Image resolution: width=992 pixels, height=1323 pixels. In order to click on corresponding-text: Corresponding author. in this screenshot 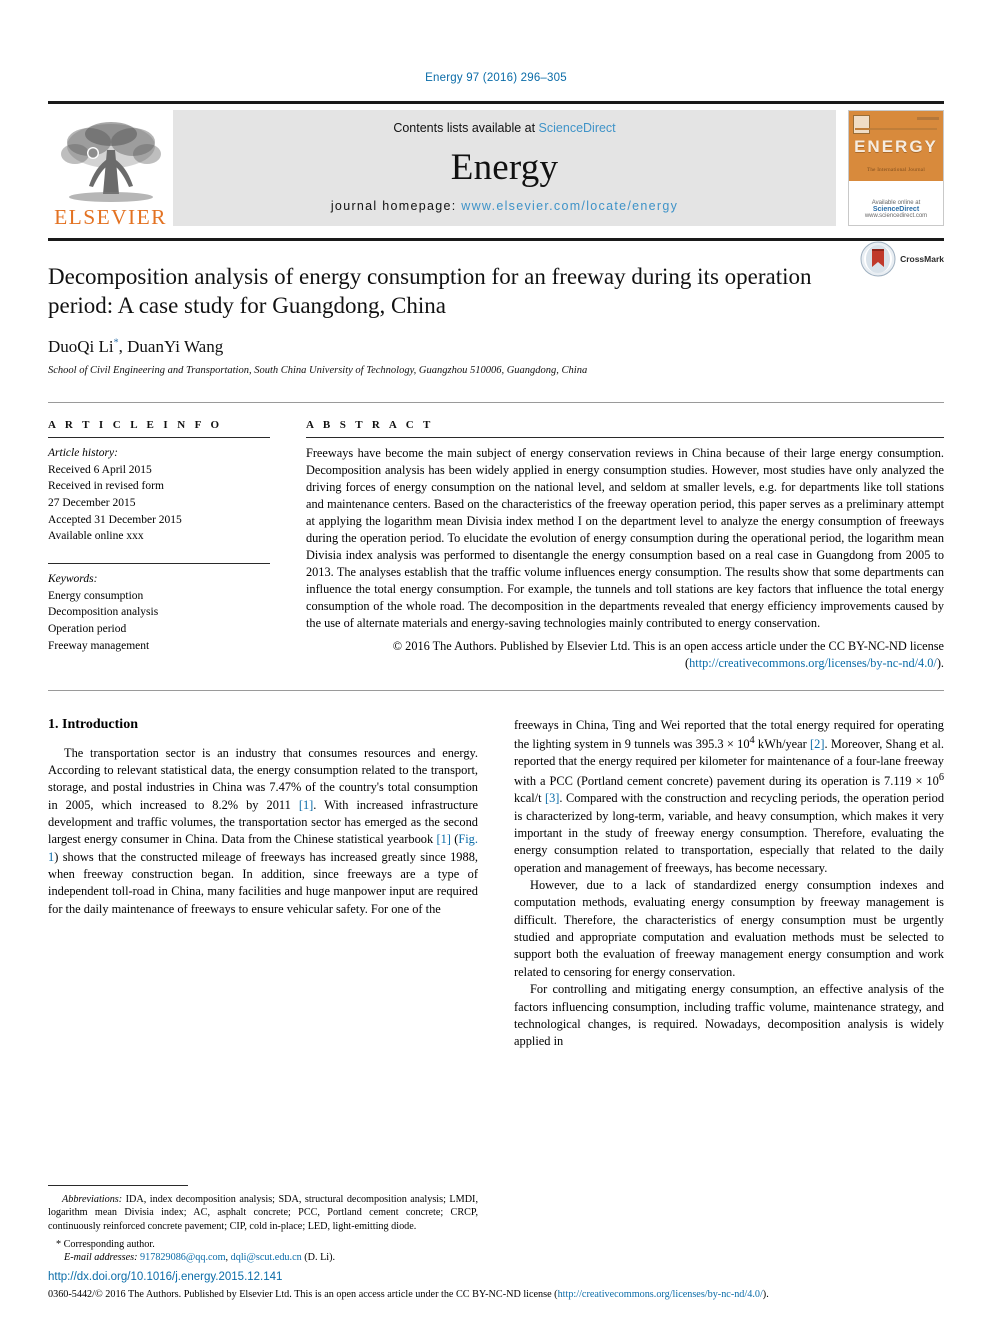, I will do `click(108, 1244)`.